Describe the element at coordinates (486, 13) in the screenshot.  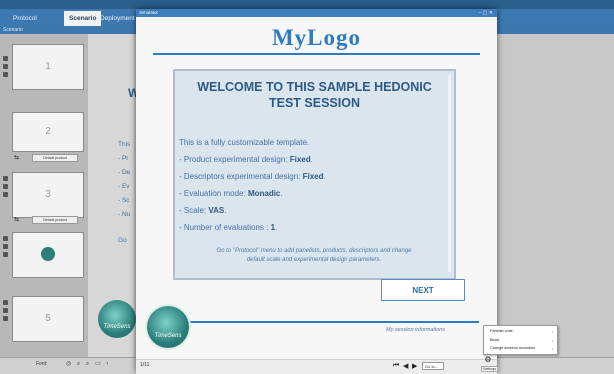
I see `window-controls: – ▢ ✕` at that location.